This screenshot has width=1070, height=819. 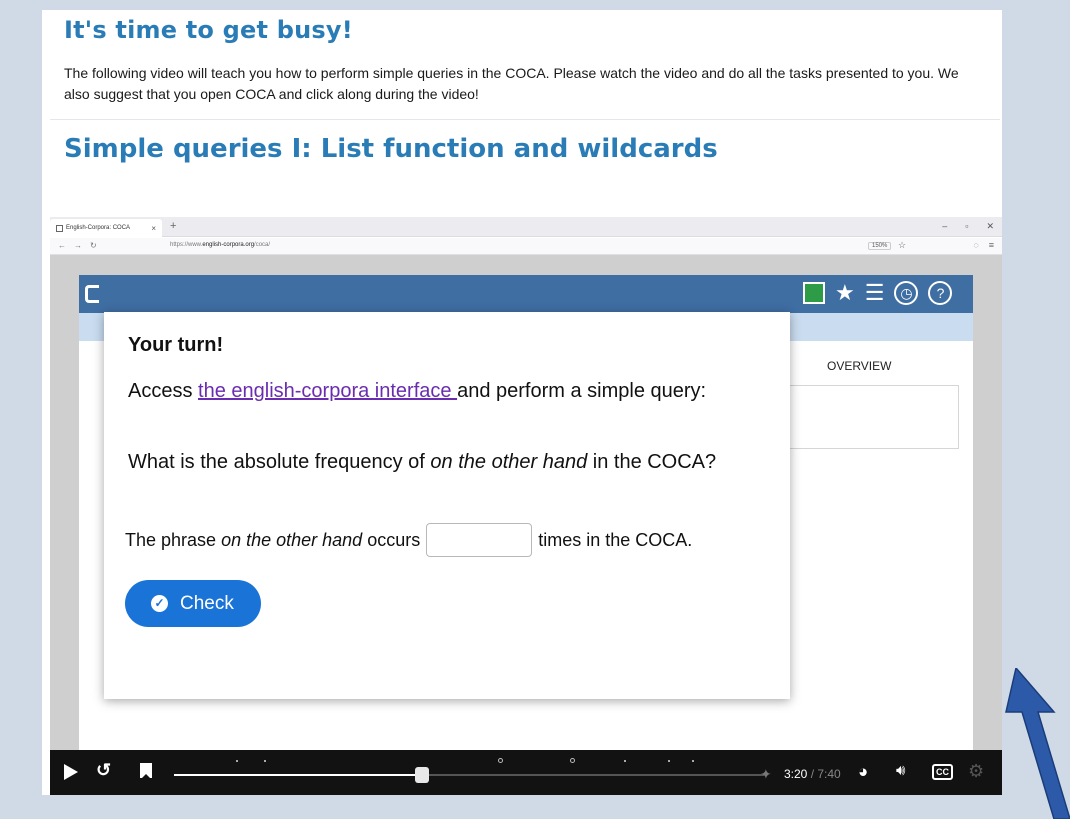 What do you see at coordinates (525, 119) in the screenshot?
I see `divider` at bounding box center [525, 119].